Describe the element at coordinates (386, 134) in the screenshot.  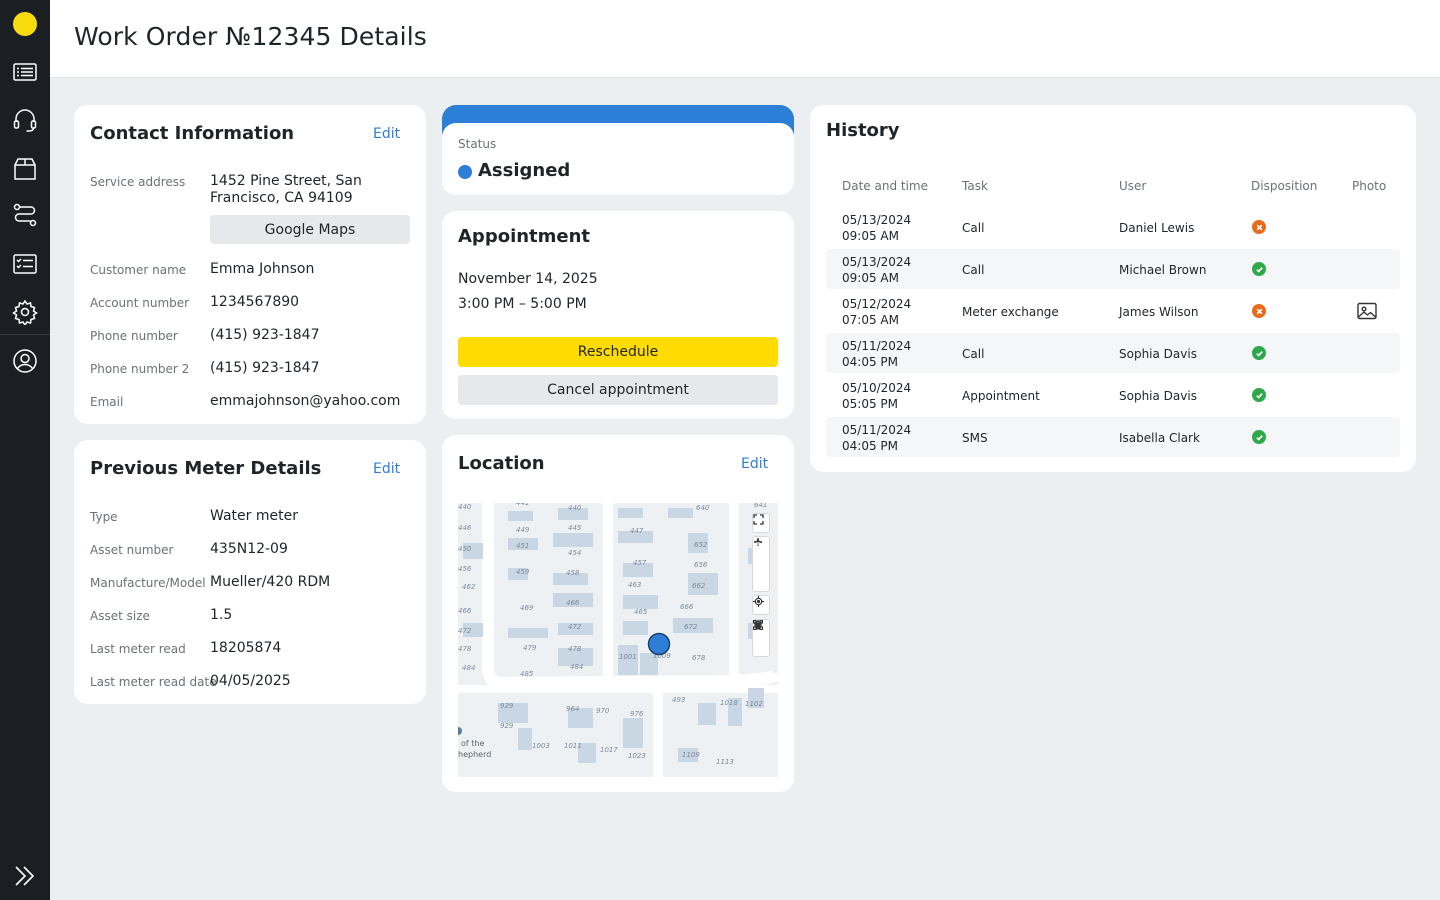
I see `contact-edit-link: Edit` at that location.